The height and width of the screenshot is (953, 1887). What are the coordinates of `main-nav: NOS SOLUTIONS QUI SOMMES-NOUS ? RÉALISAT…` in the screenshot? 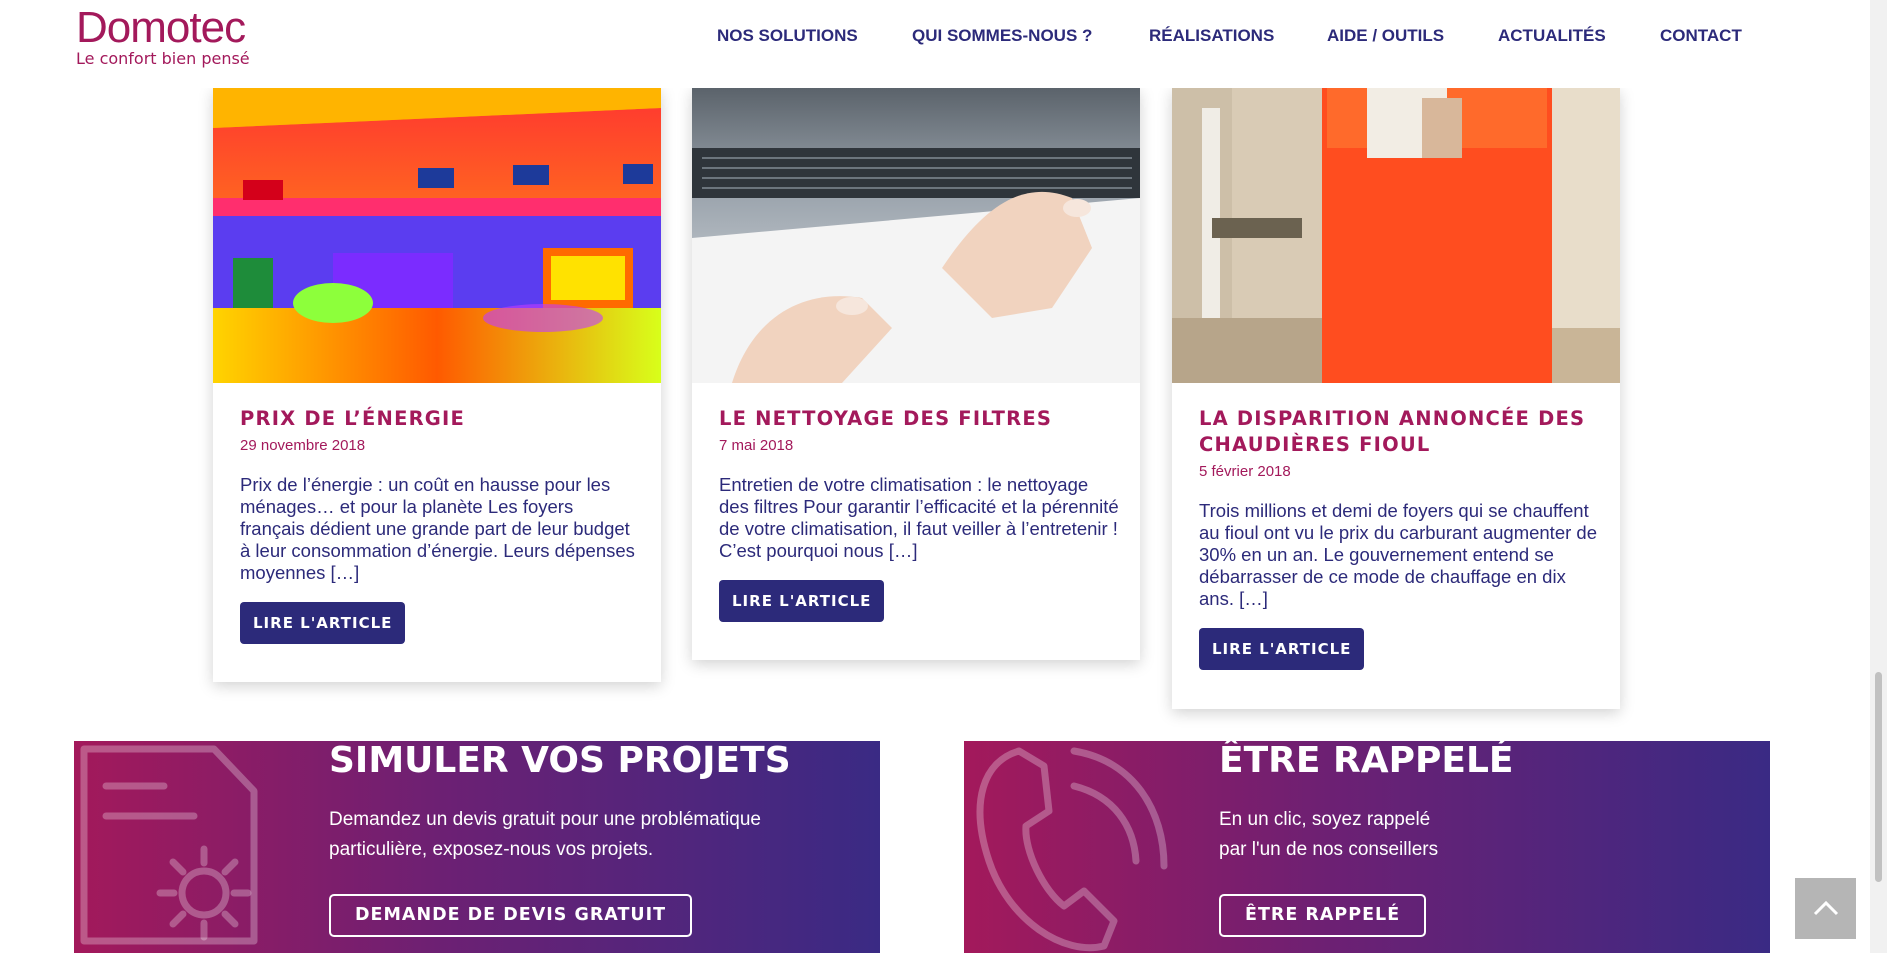 It's located at (935, 38).